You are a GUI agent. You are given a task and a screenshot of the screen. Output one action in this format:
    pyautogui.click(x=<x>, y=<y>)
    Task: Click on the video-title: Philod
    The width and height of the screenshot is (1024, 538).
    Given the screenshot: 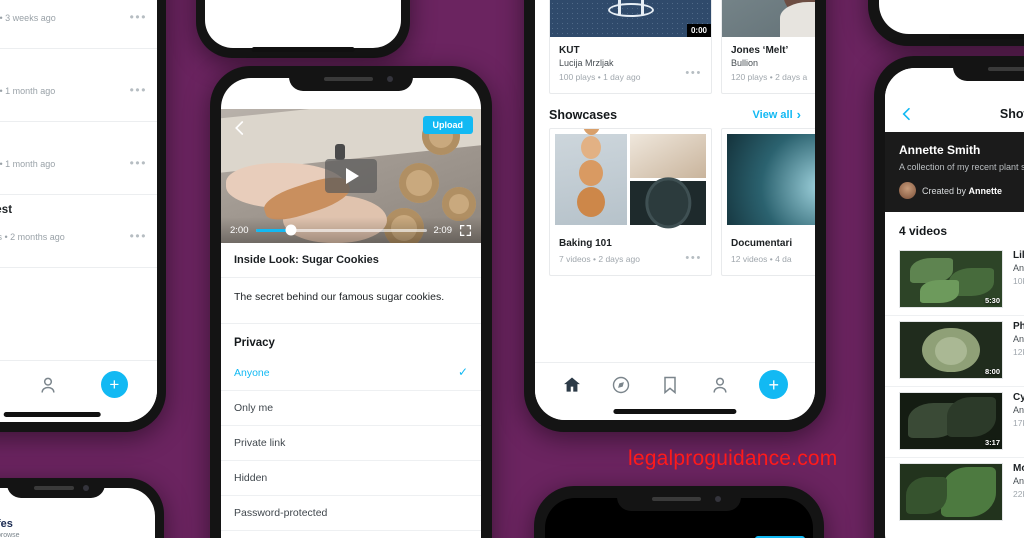 What is the action you would take?
    pyautogui.click(x=1018, y=326)
    